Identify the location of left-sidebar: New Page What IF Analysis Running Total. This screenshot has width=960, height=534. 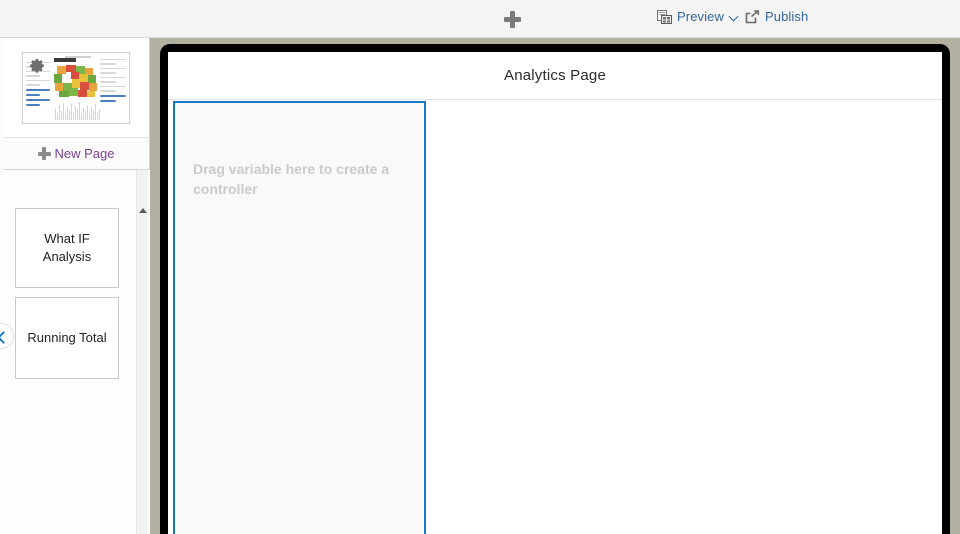
(75, 286).